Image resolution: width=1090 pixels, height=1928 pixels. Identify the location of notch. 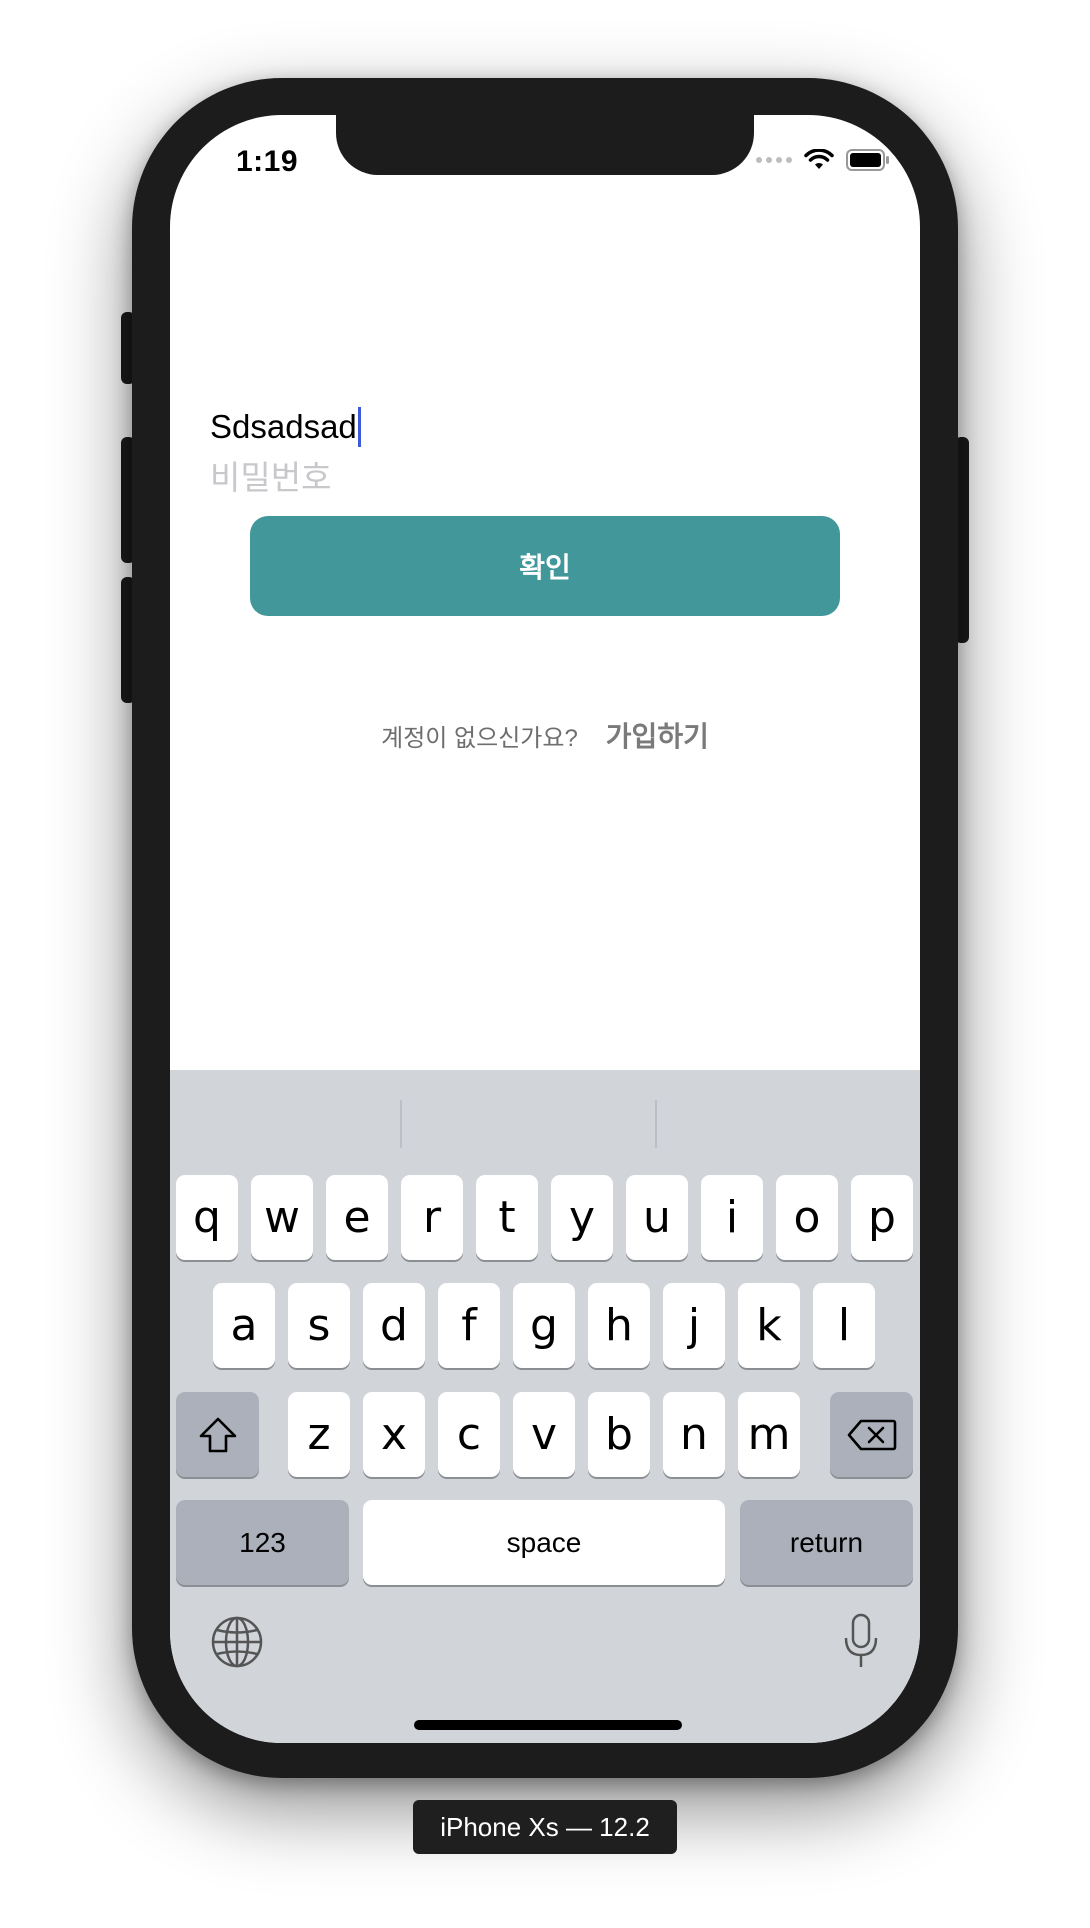
(545, 145).